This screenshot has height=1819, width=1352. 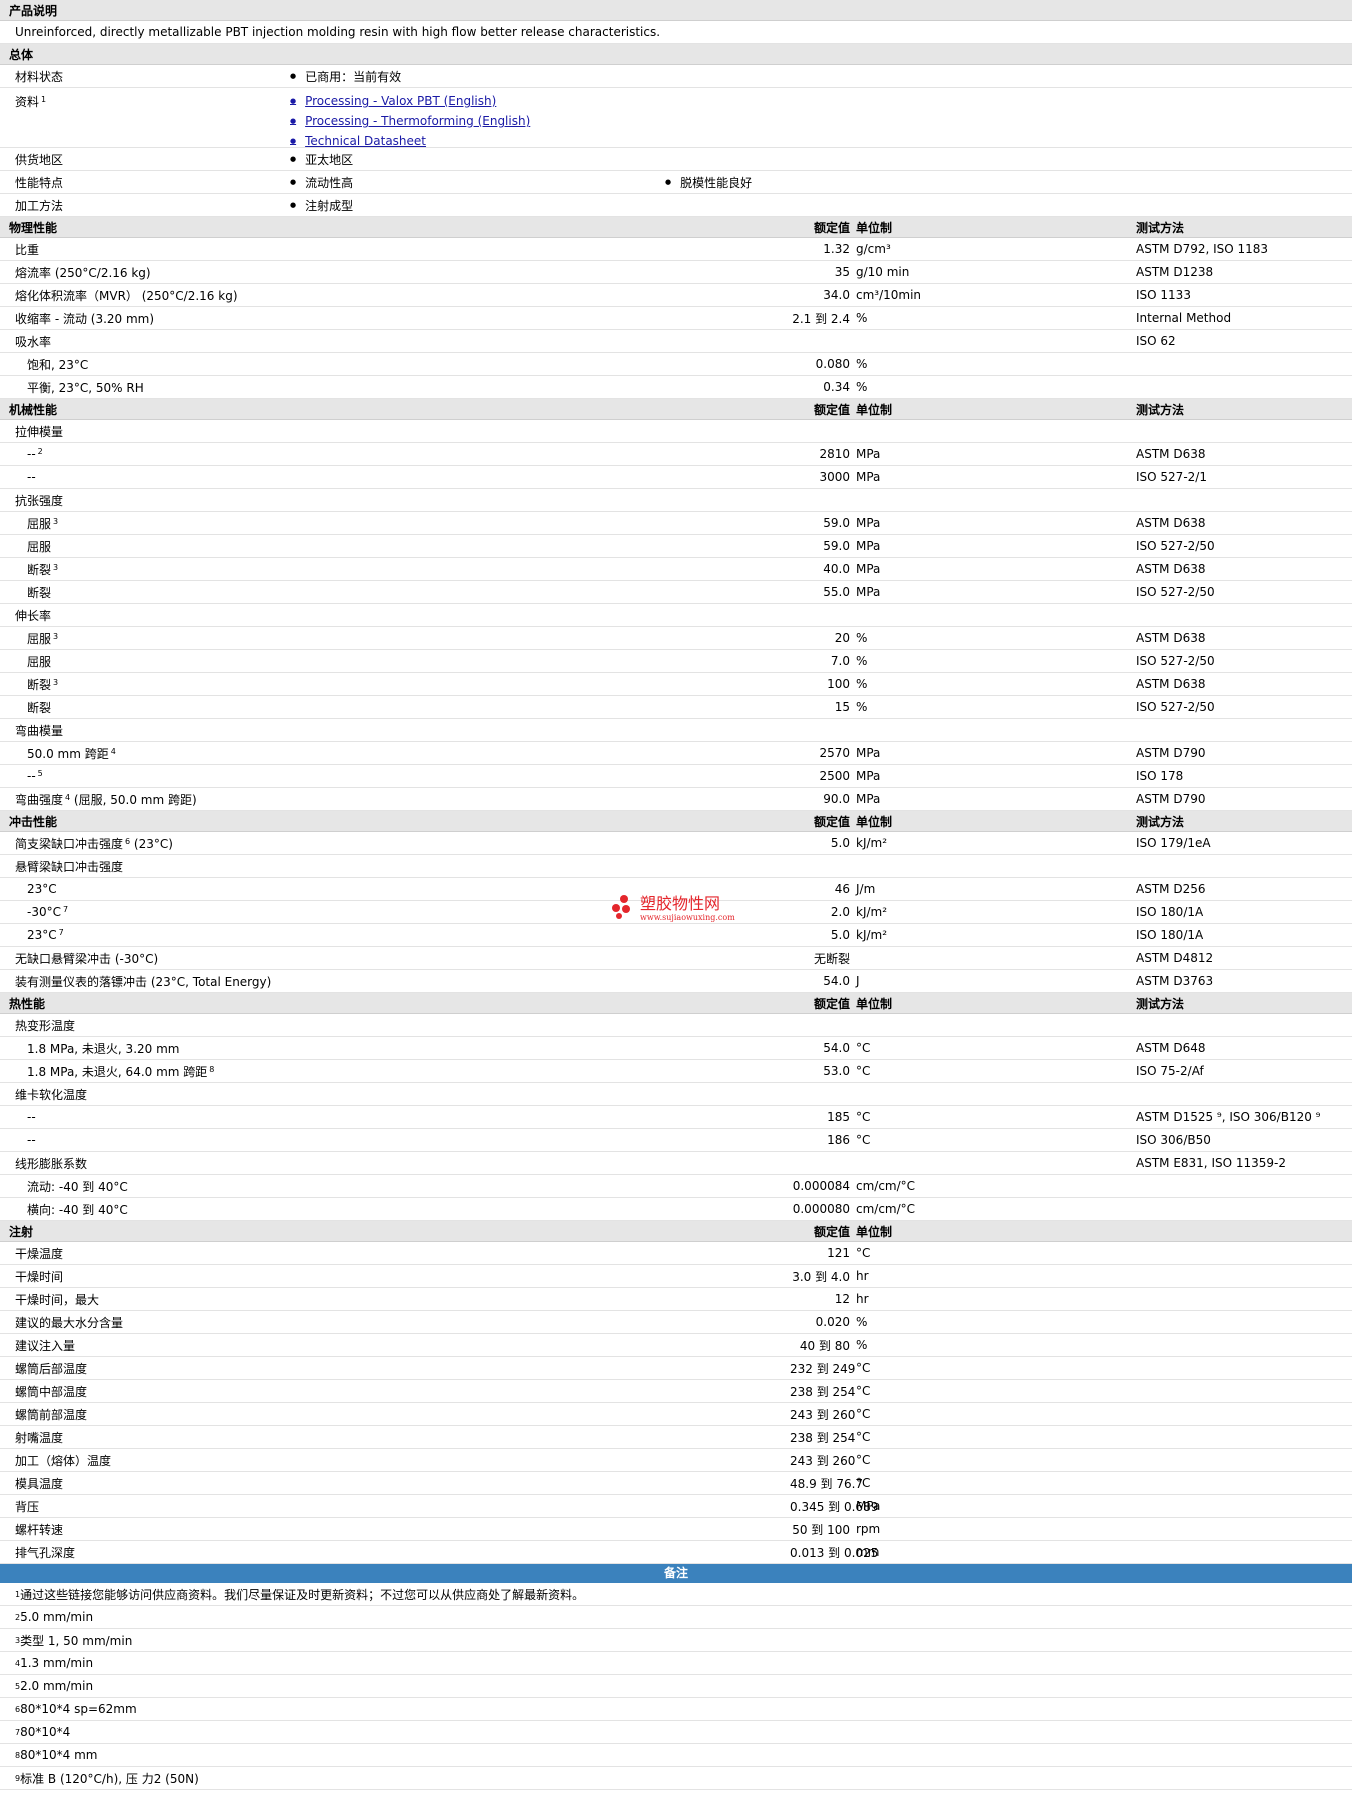 I want to click on section-header: 冲击性能 额定值 单位制 测试方法, so click(x=676, y=821).